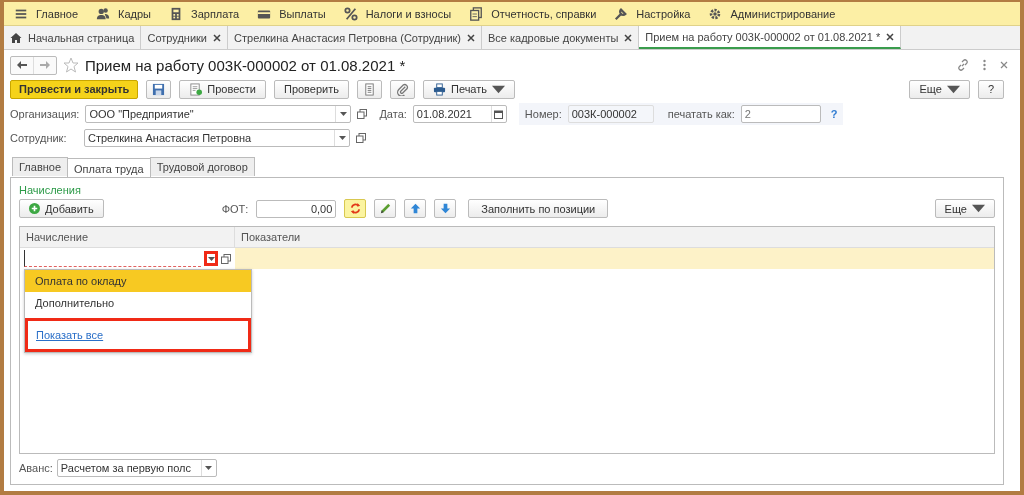  I want to click on form-tab: Главное, so click(40, 166).